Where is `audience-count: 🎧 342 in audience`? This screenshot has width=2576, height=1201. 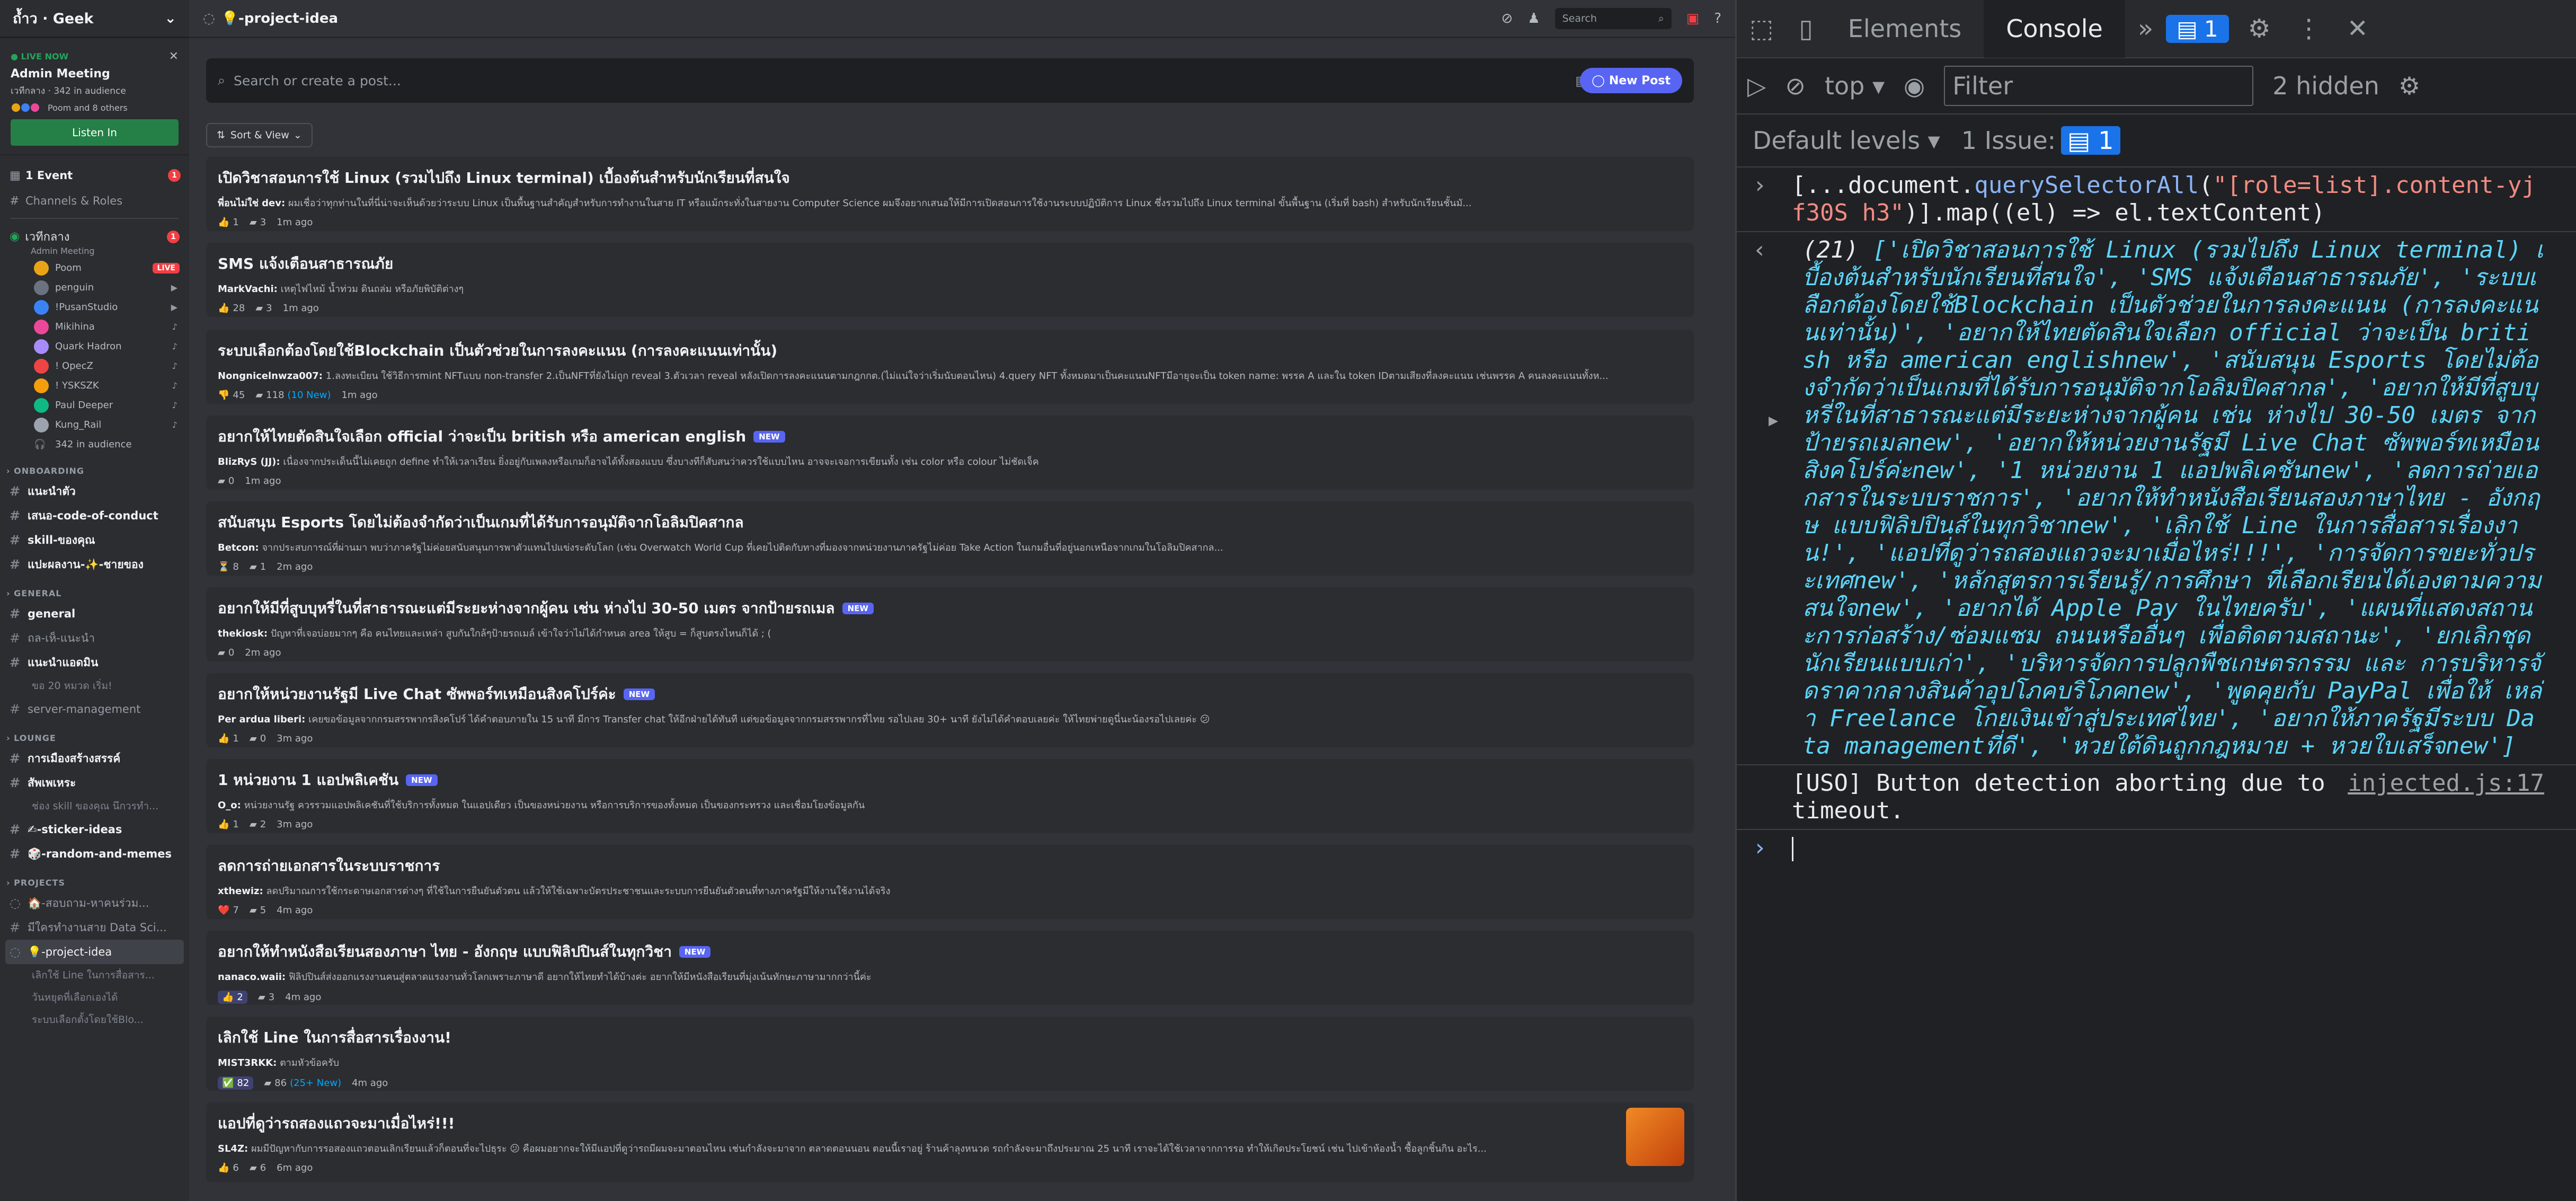
audience-count: 🎧 342 in audience is located at coordinates (94, 444).